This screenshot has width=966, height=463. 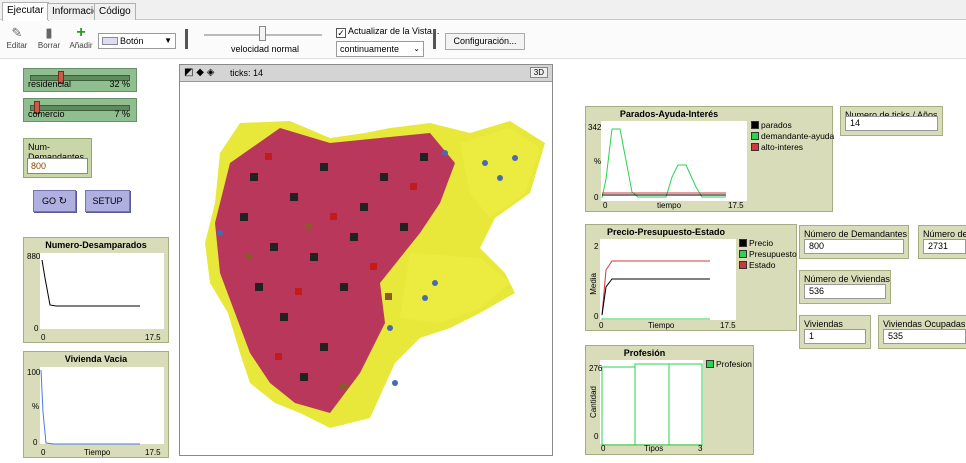 What do you see at coordinates (80, 110) in the screenshot?
I see `comercio-slider: comercio 7 %` at bounding box center [80, 110].